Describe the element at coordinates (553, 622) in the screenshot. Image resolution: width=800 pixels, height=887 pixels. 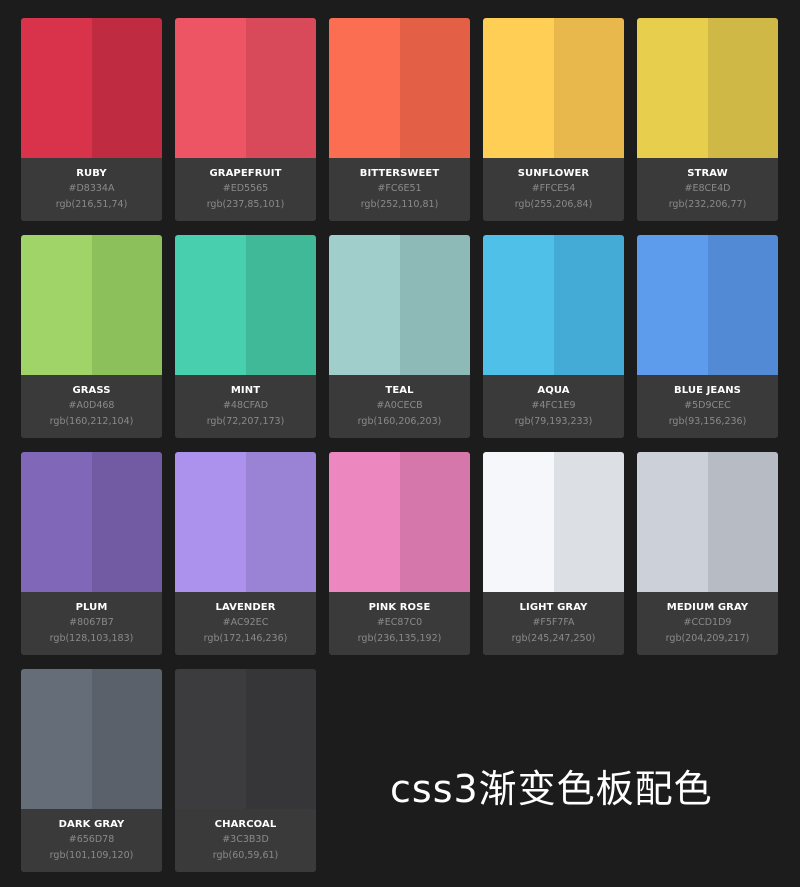
I see `color-hex: #F5F7FA` at that location.